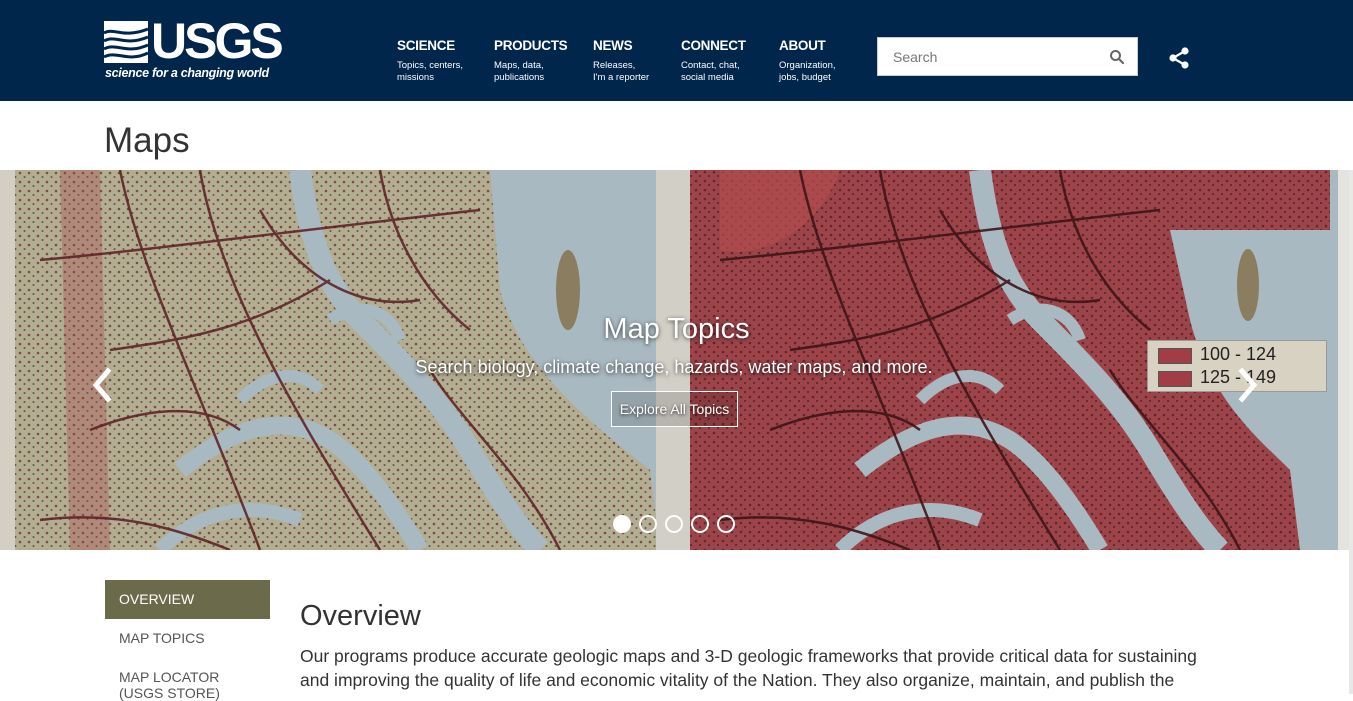 This screenshot has width=1353, height=701. I want to click on logo-wordmark: USGS, so click(217, 41).